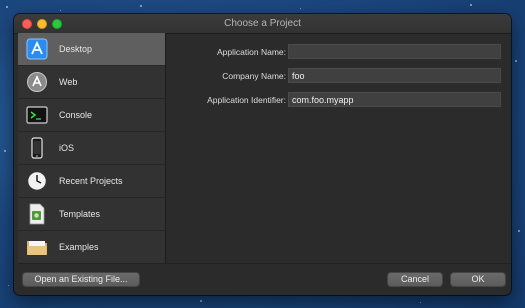 This screenshot has width=525, height=308. Describe the element at coordinates (79, 247) in the screenshot. I see `sidebar-item-label: Examples` at that location.